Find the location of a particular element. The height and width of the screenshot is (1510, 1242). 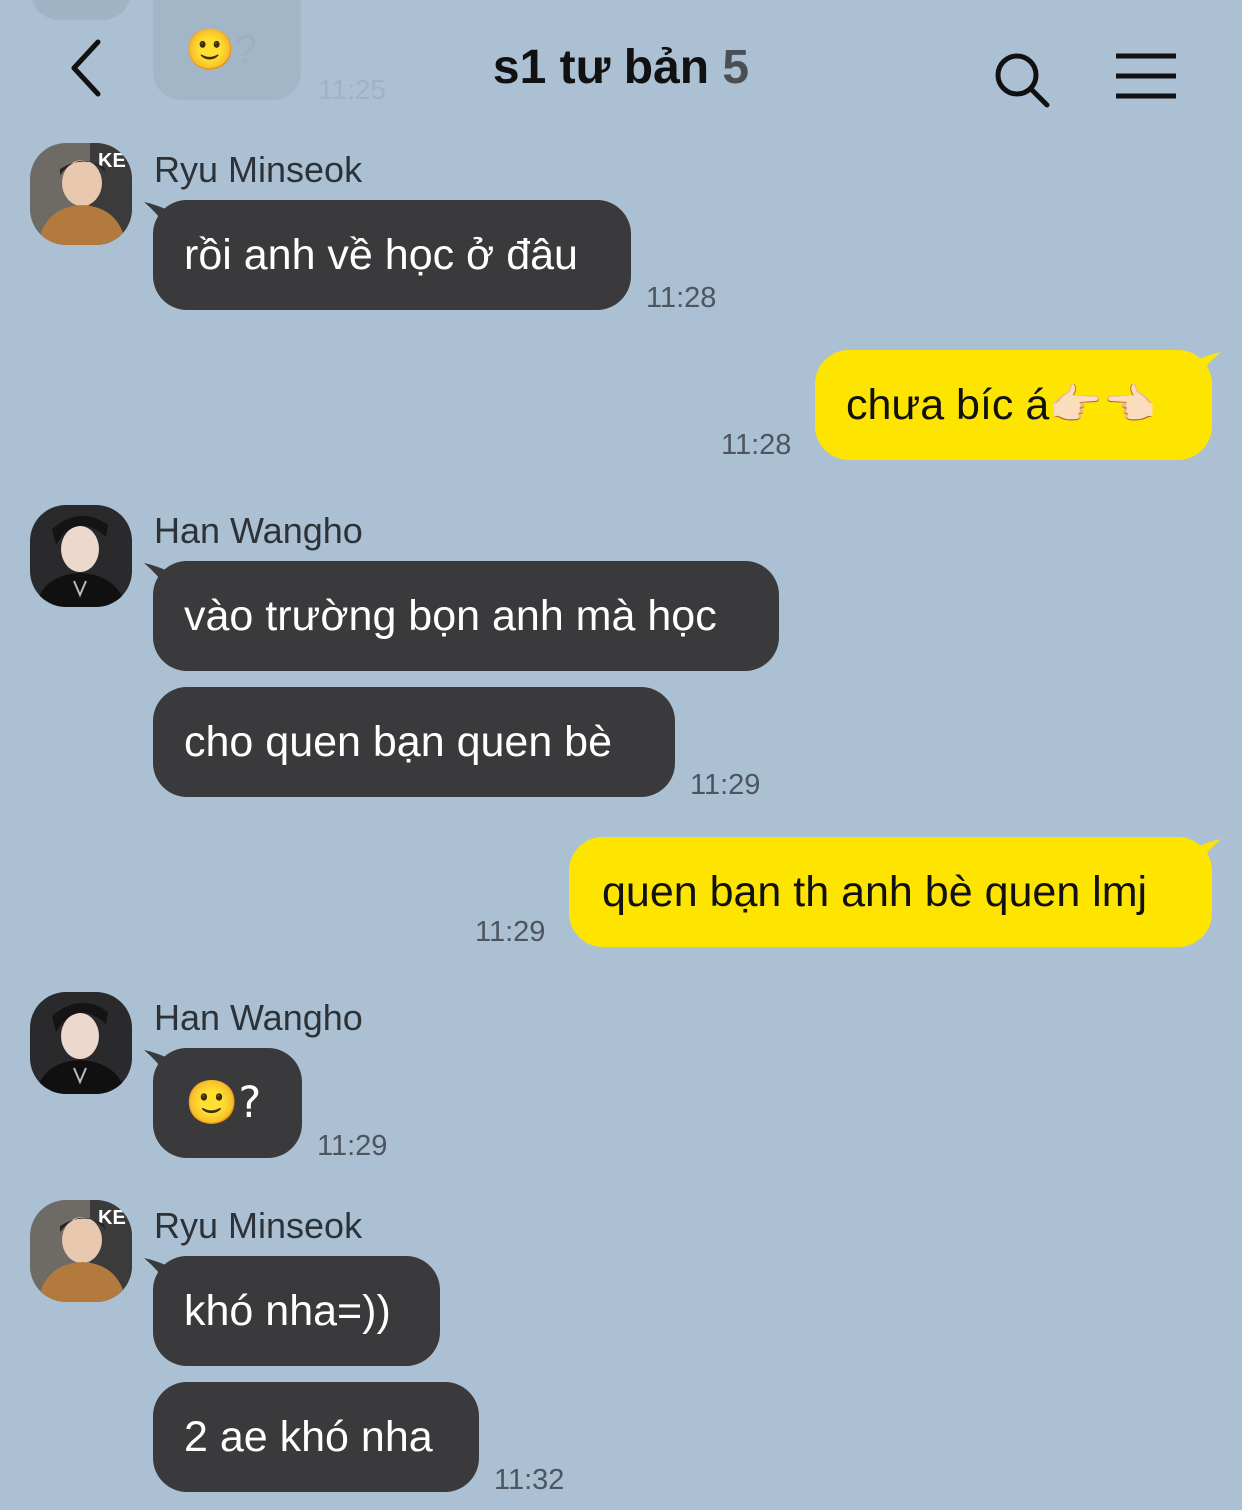

message-bubble: cho quen bạn quen bè is located at coordinates (414, 742).